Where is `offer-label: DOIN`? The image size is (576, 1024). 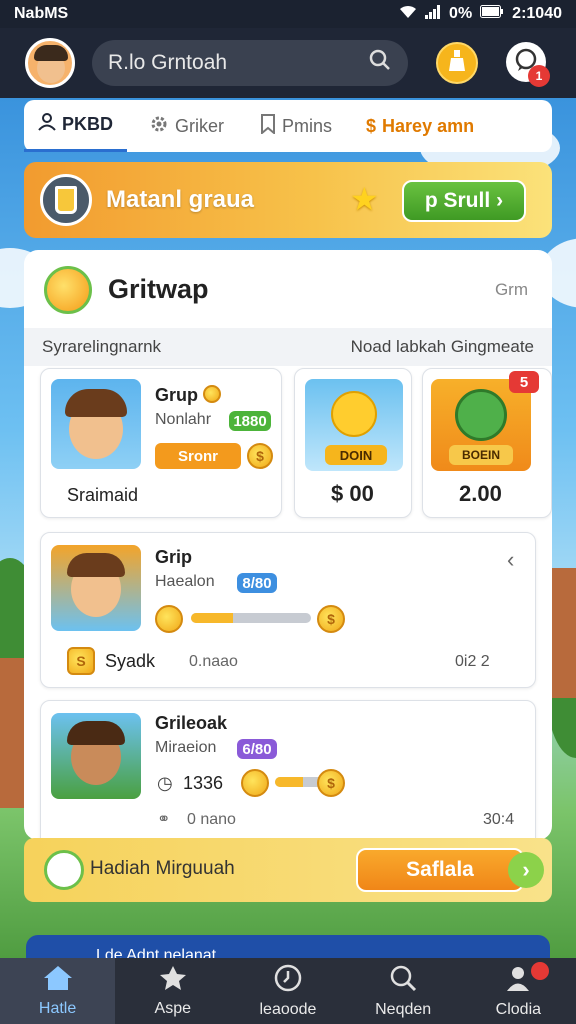 offer-label: DOIN is located at coordinates (356, 455).